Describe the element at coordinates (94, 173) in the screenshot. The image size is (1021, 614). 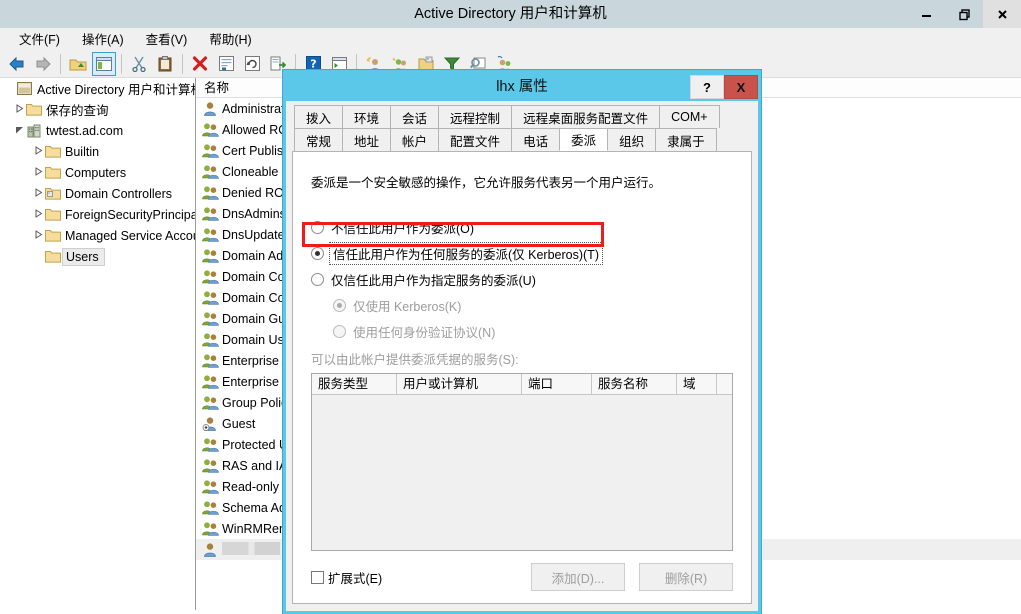
I see `tree-item-label: Computers` at that location.